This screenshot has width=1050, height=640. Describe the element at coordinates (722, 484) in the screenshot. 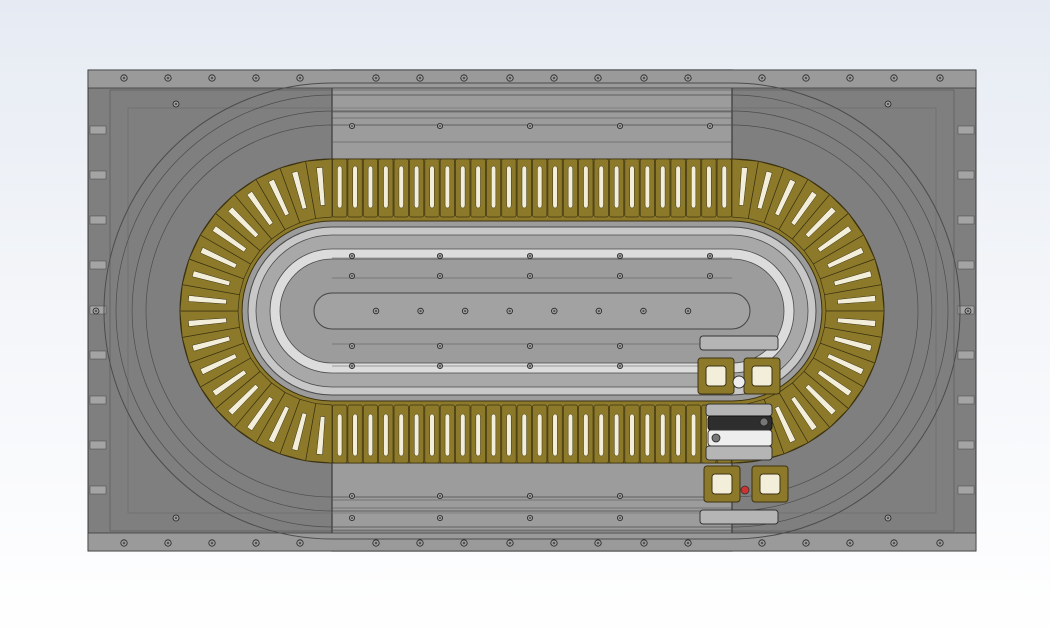

I see `mover-roller-ll-inner` at that location.